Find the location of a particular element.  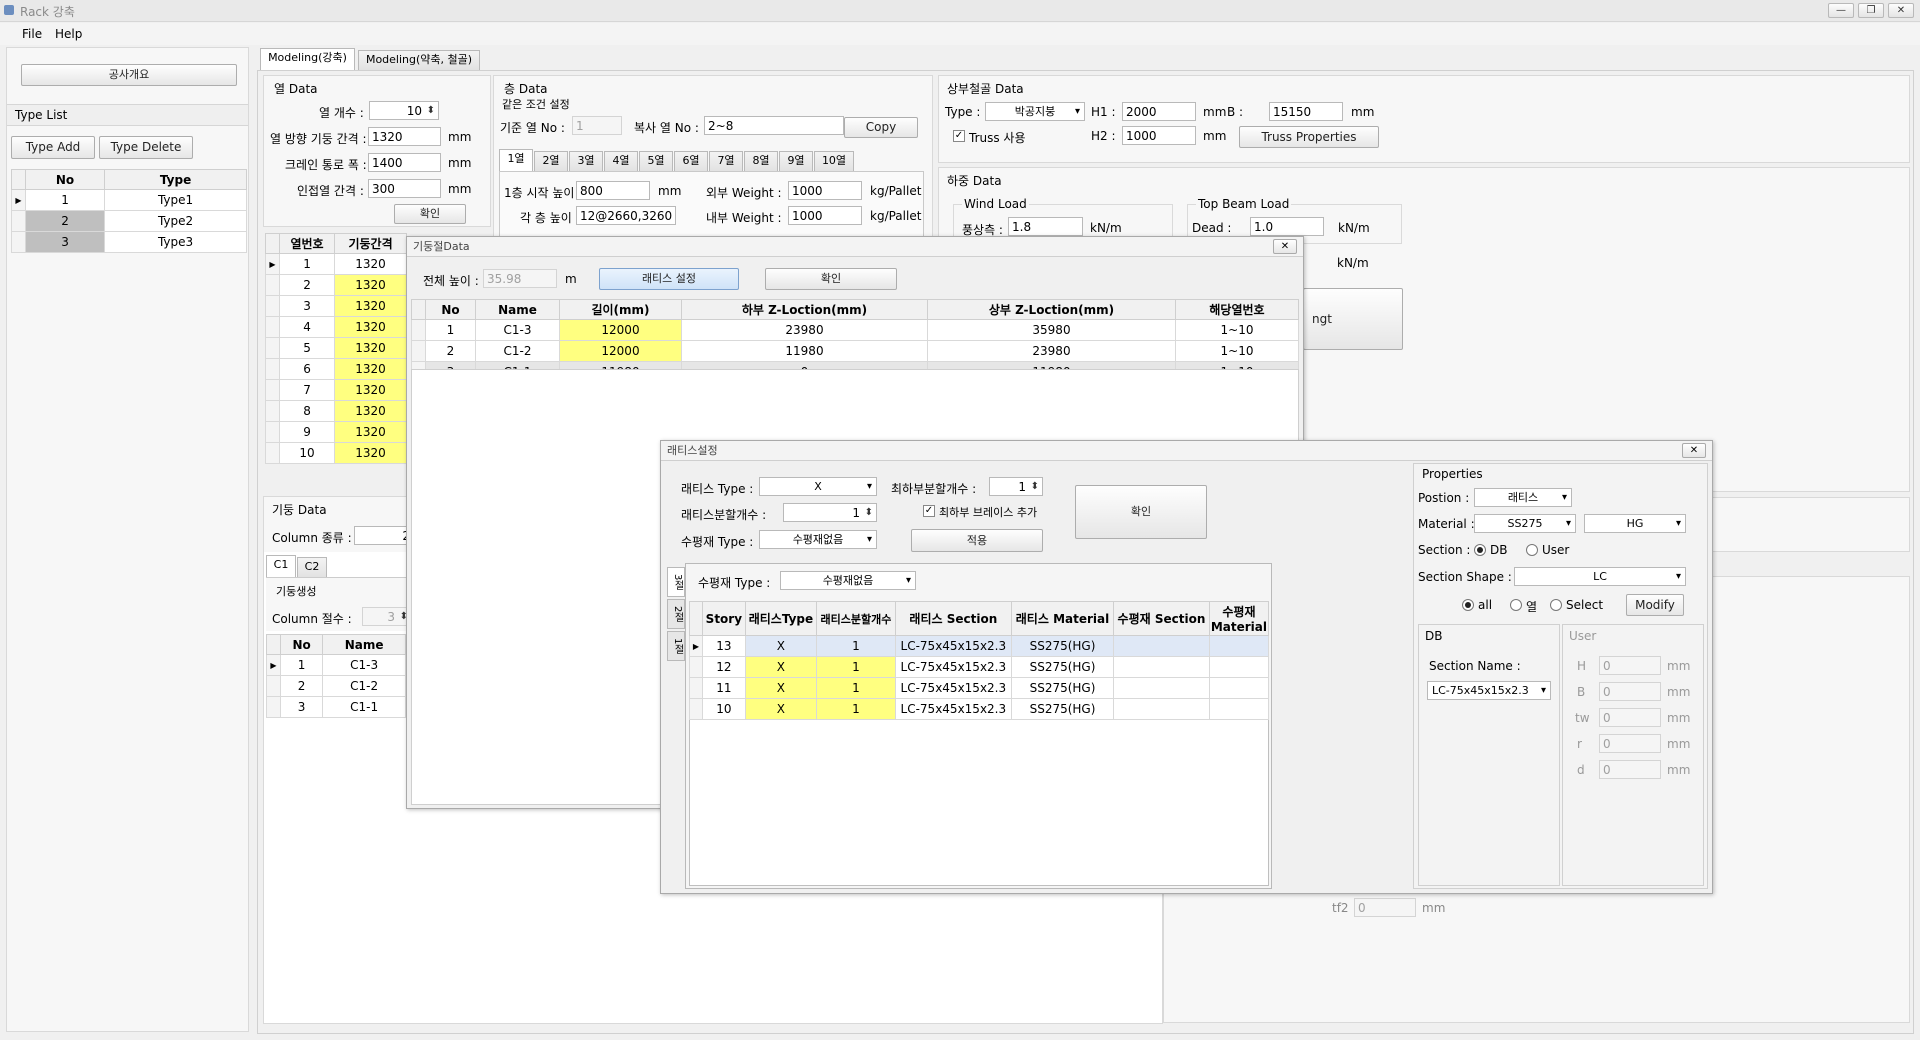

inner-weight-input: 1000 is located at coordinates (825, 215).